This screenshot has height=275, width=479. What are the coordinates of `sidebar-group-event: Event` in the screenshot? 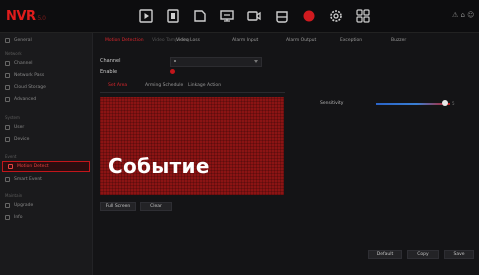 It's located at (11, 156).